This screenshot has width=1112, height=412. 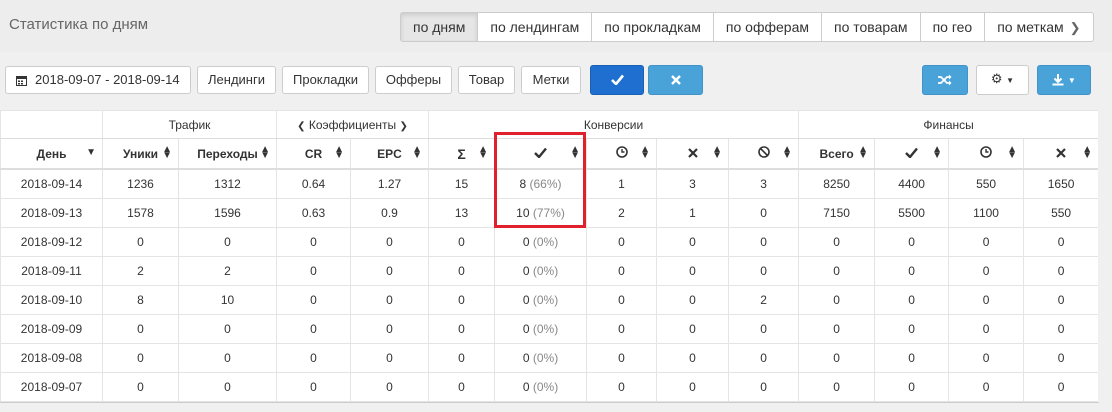 I want to click on chevron-left-icon: ❮, so click(x=301, y=126).